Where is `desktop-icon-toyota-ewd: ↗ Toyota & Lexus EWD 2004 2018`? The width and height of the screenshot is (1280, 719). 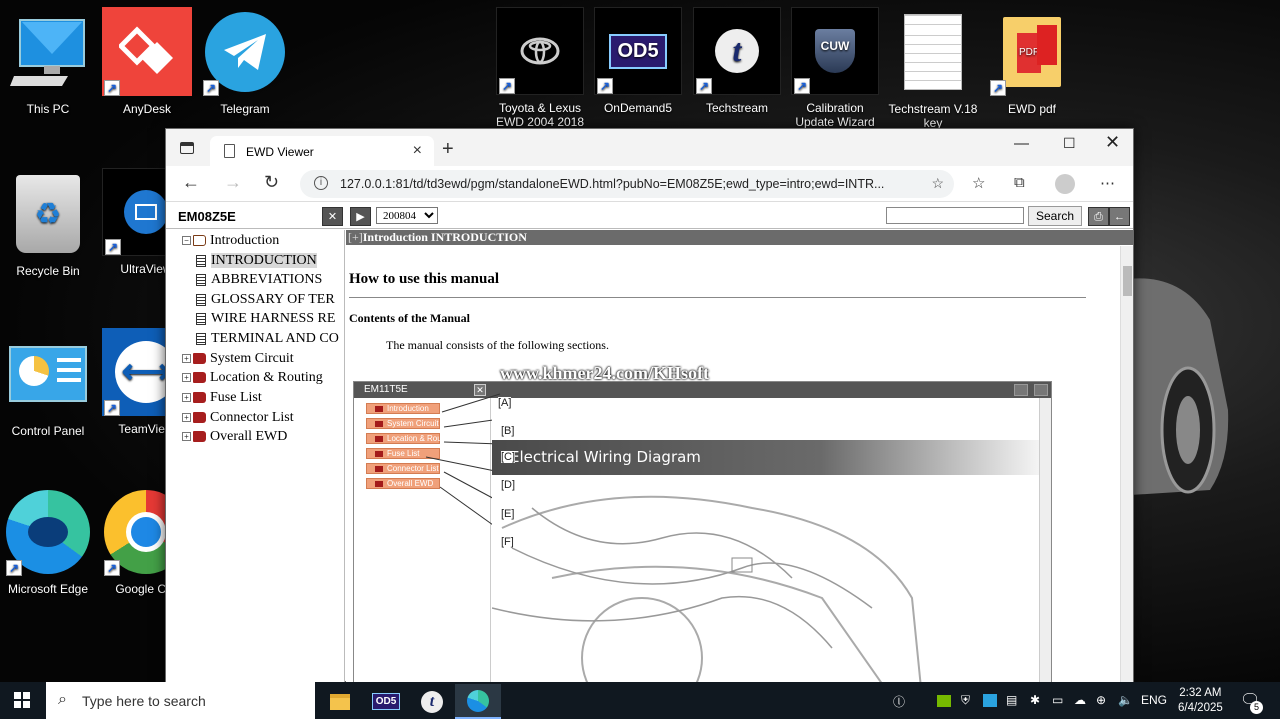
desktop-icon-toyota-ewd: ↗ Toyota & Lexus EWD 2004 2018 is located at coordinates (540, 68).